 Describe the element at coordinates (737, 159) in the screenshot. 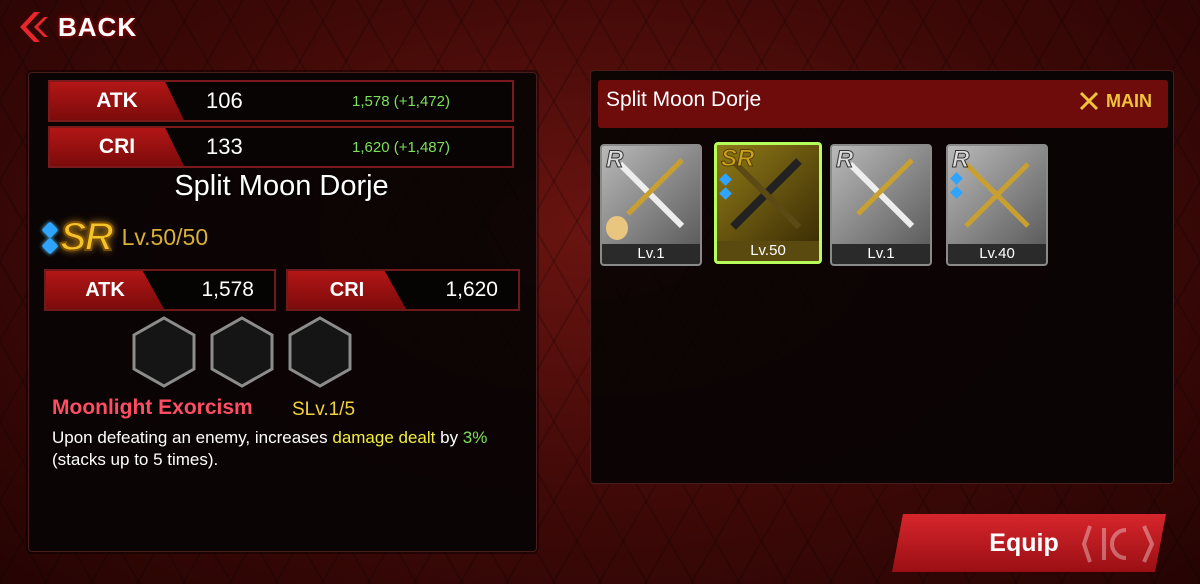

I see `card-rarity: SR` at that location.